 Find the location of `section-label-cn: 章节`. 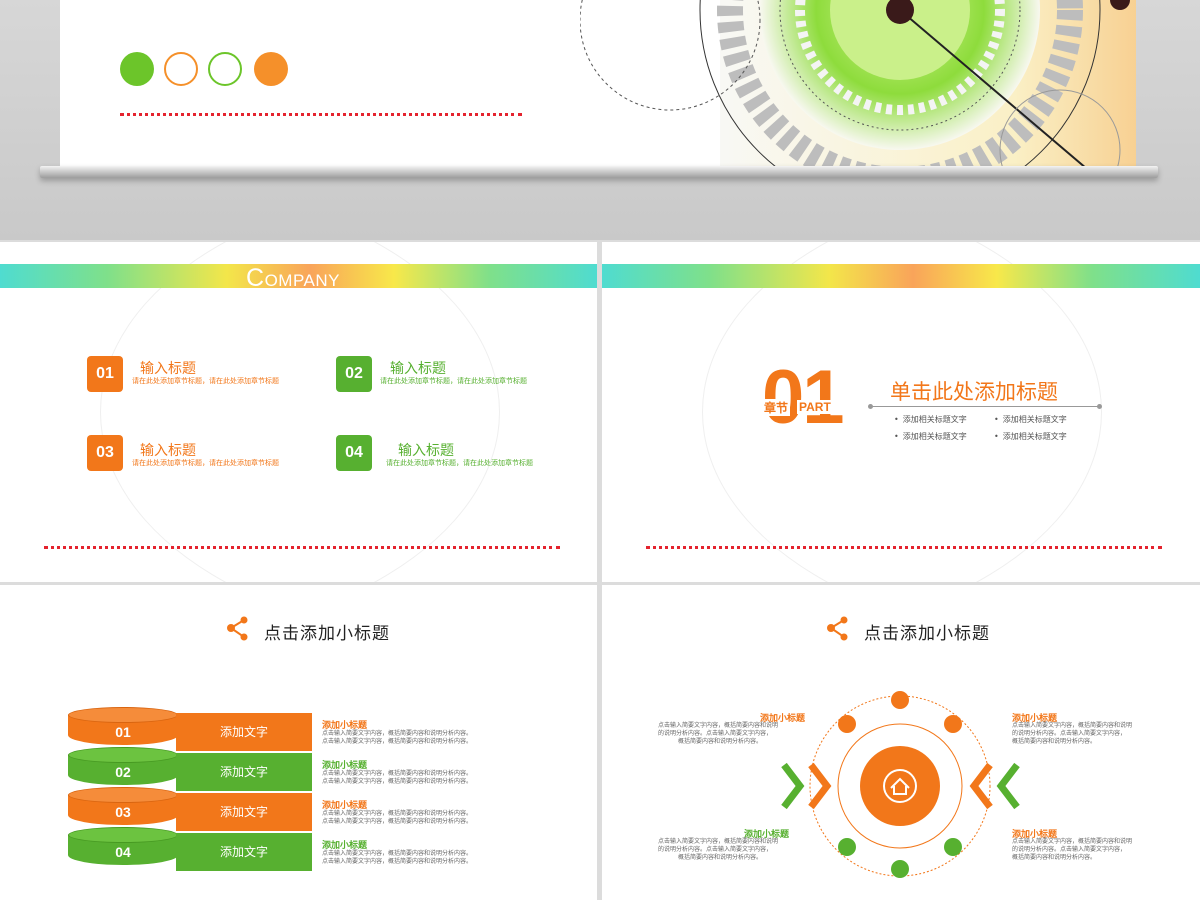

section-label-cn: 章节 is located at coordinates (776, 407).